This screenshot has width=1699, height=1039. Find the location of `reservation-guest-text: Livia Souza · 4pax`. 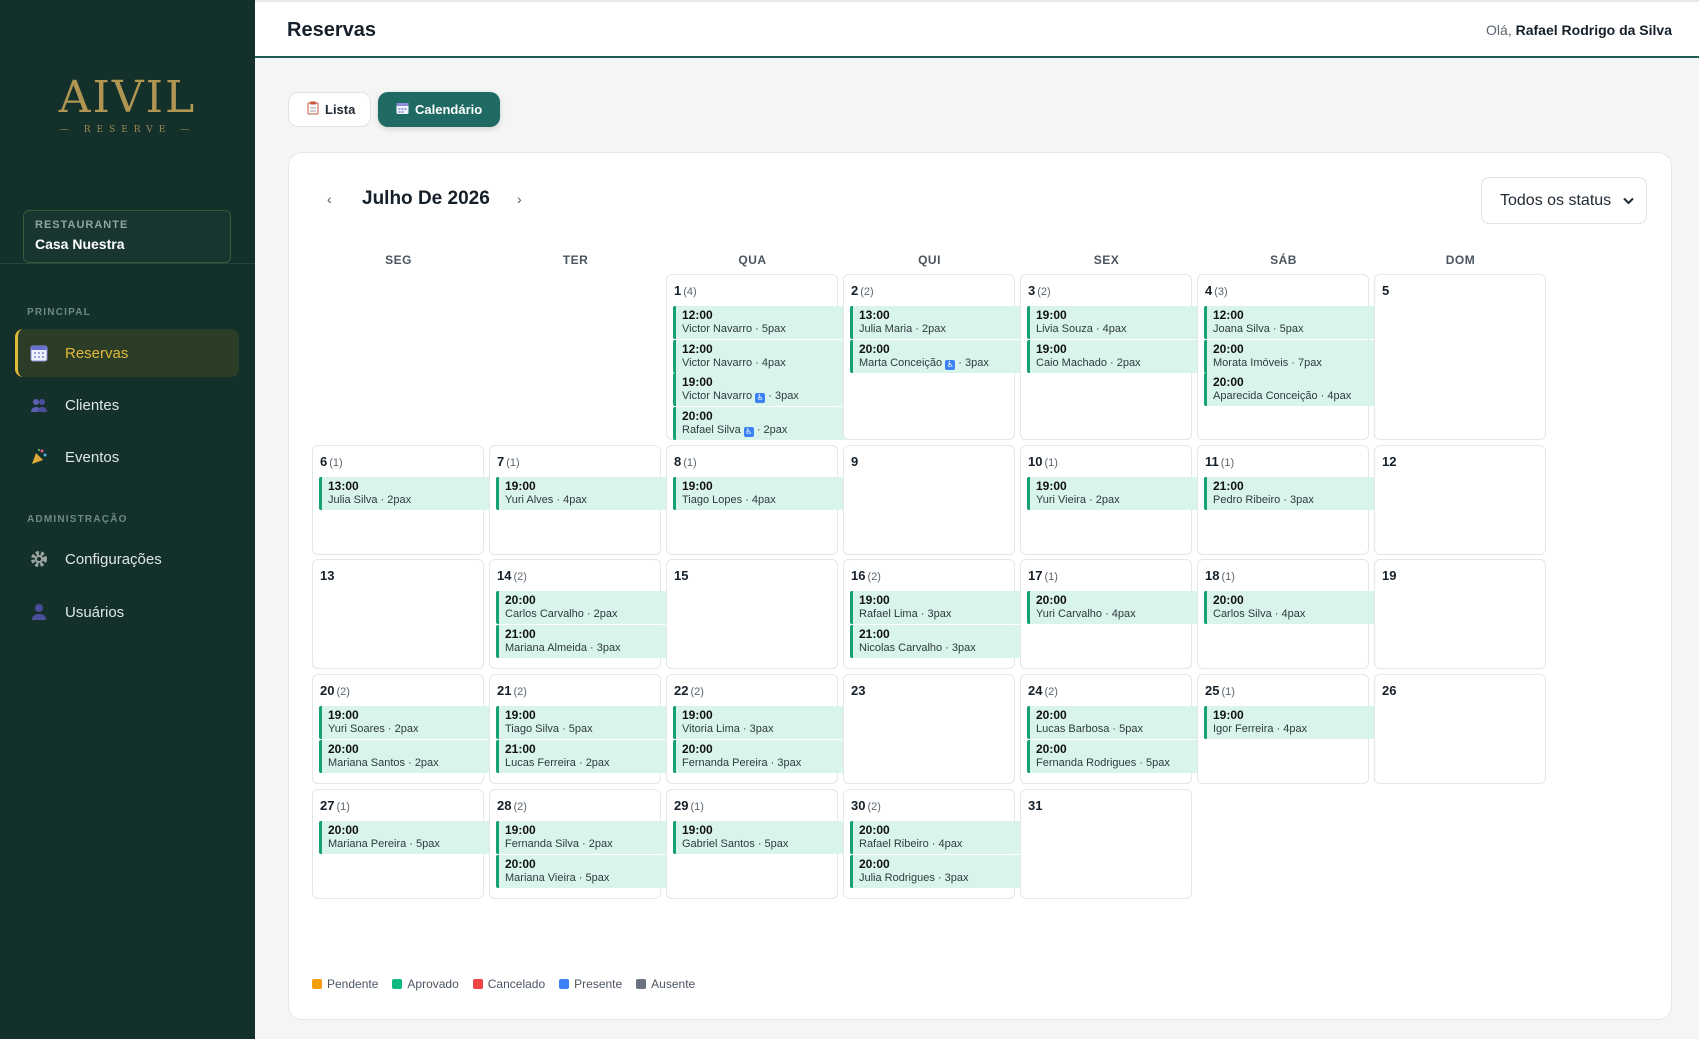

reservation-guest-text: Livia Souza · 4pax is located at coordinates (1081, 329).